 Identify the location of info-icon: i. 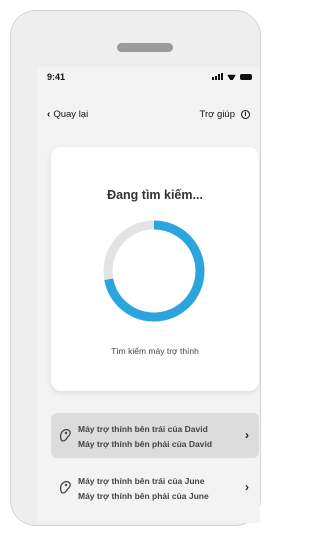
(245, 114).